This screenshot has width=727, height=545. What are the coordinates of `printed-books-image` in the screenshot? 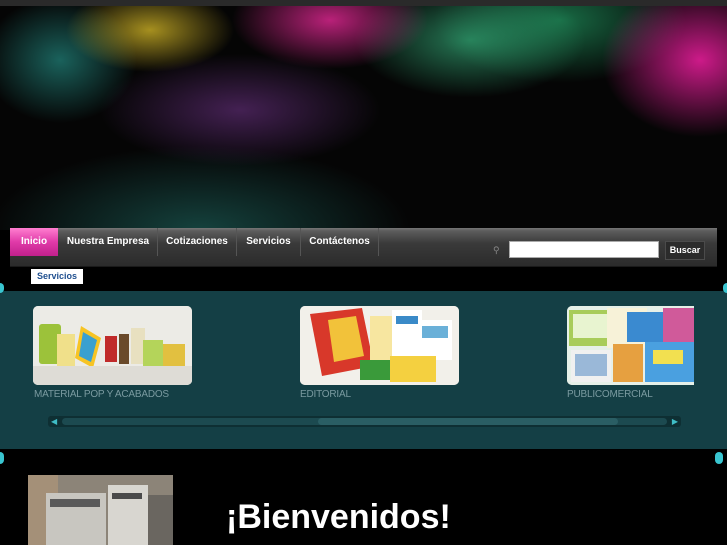 It's located at (379, 345).